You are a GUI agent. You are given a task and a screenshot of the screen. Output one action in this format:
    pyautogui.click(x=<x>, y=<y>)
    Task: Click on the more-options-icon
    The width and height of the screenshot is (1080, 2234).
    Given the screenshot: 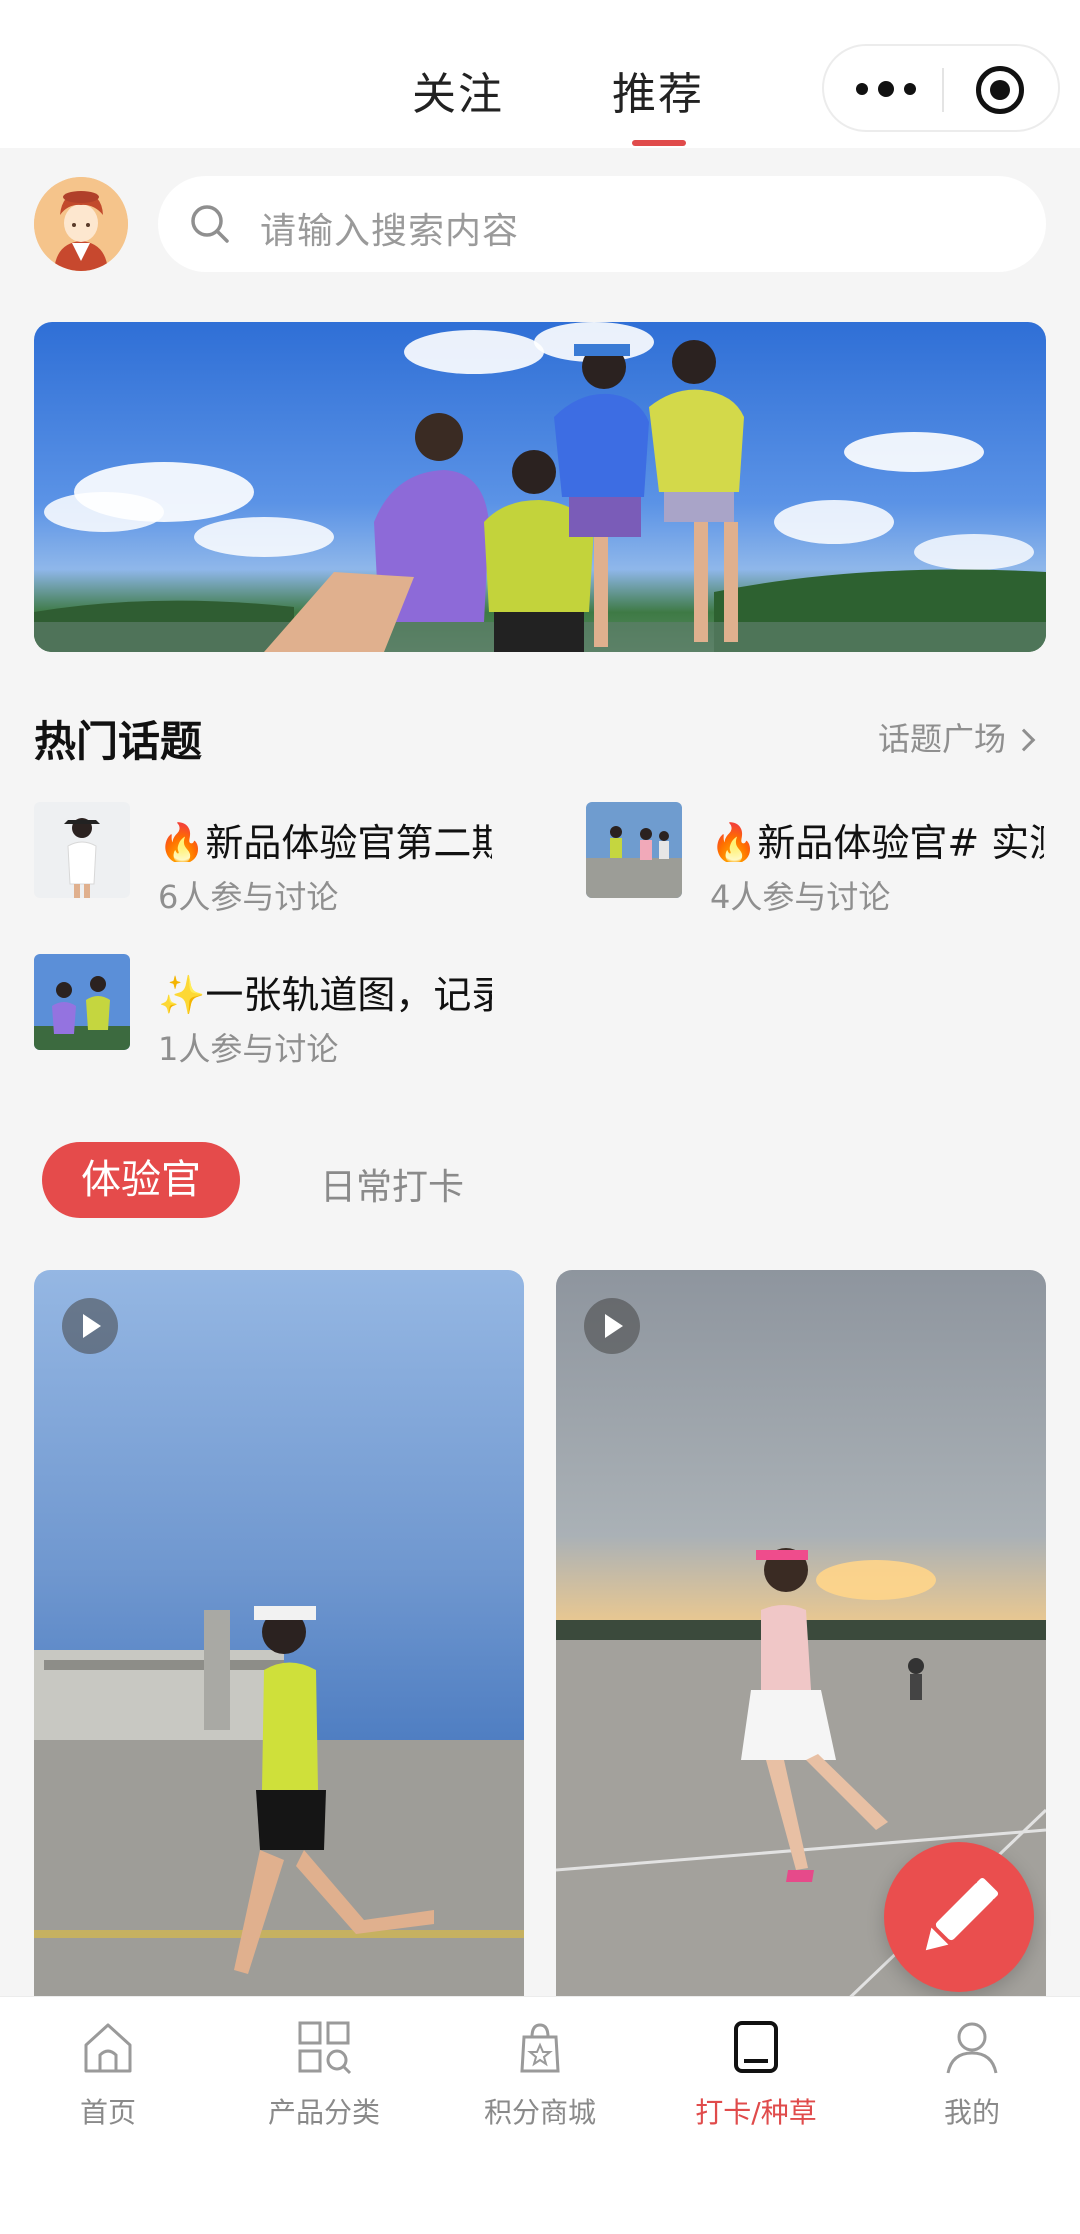 What is the action you would take?
    pyautogui.click(x=886, y=89)
    